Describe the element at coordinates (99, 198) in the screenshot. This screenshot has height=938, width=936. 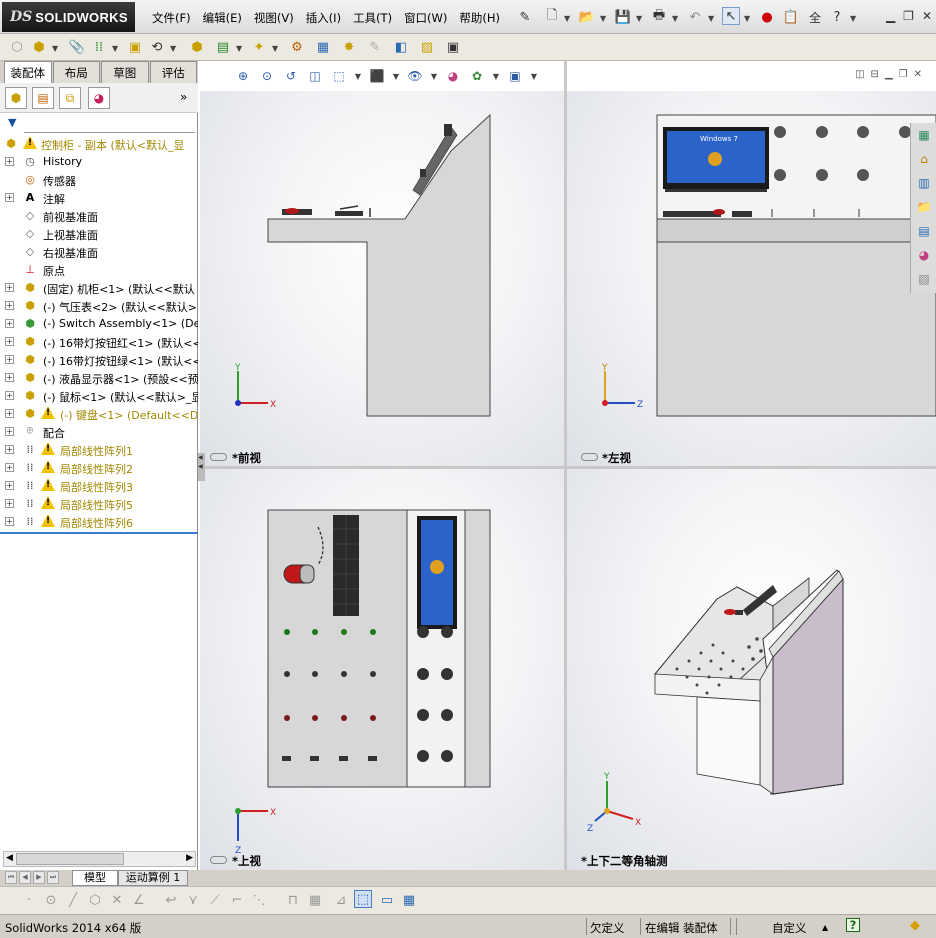
I see `tree-item-annotations: + A 注解` at that location.